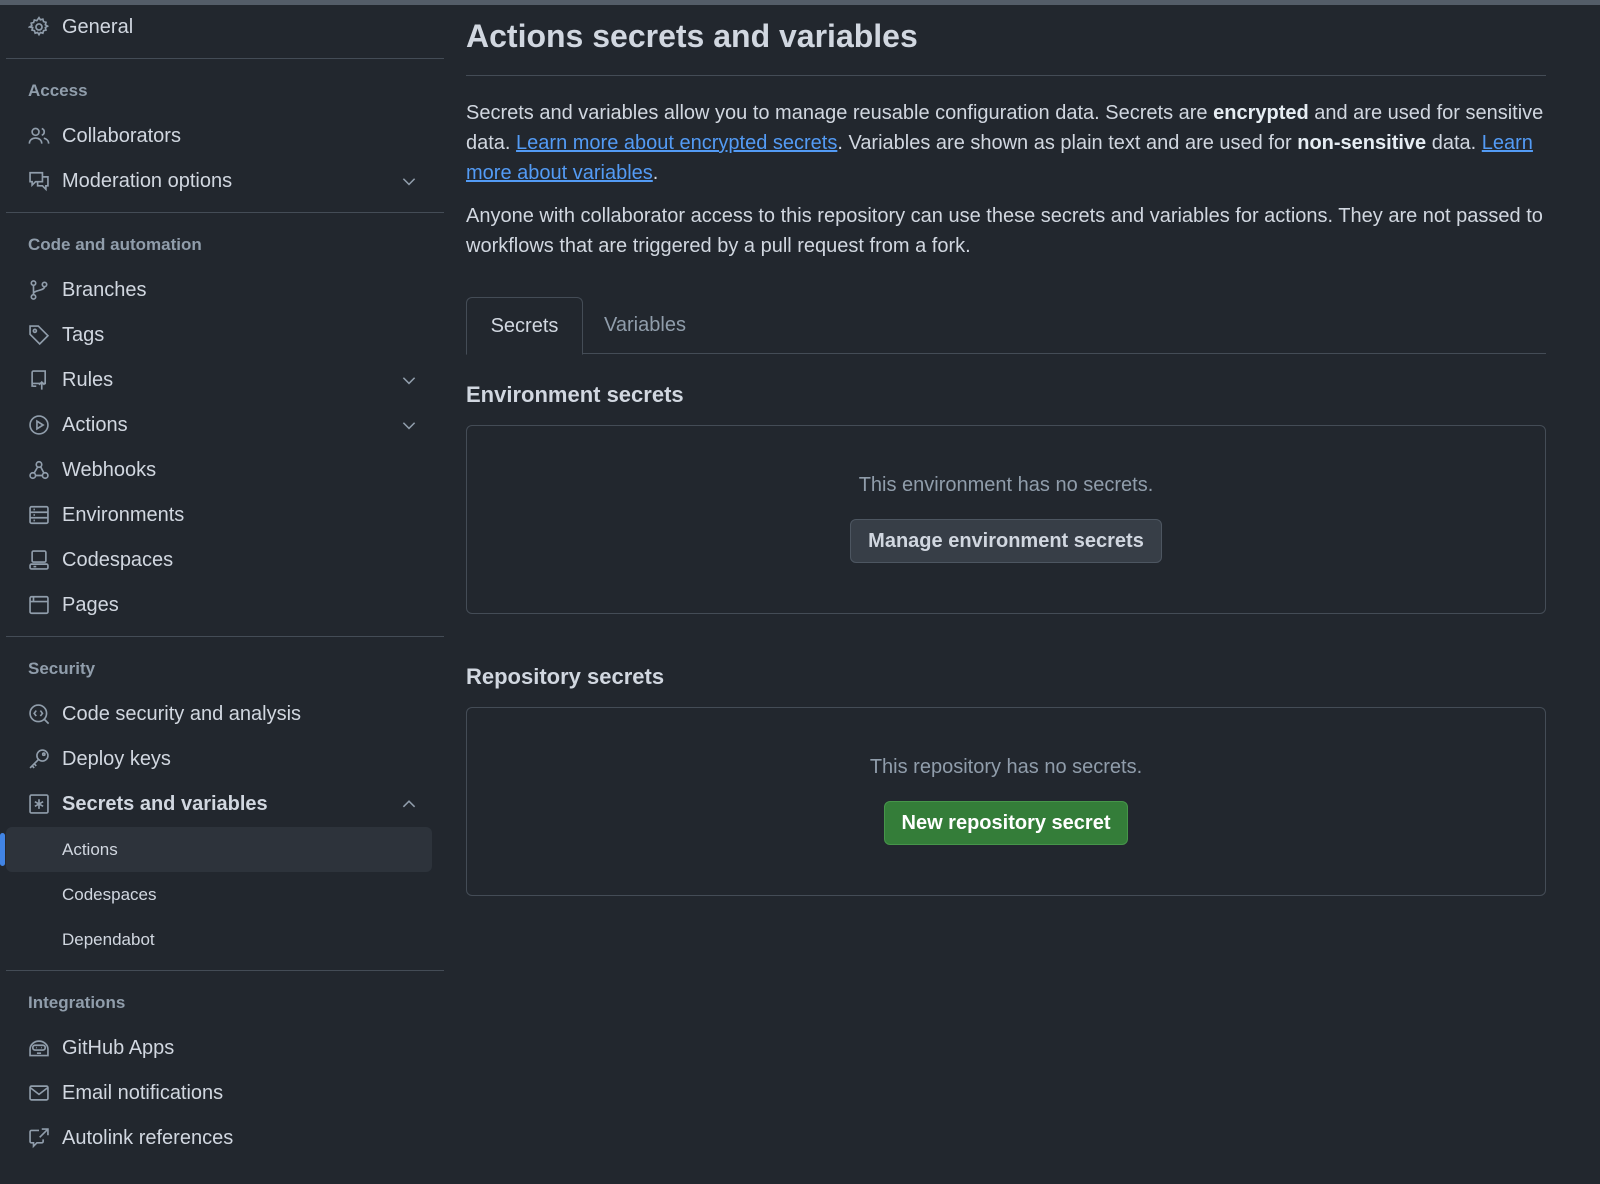  I want to click on sidebar-item-label: Pages, so click(90, 605).